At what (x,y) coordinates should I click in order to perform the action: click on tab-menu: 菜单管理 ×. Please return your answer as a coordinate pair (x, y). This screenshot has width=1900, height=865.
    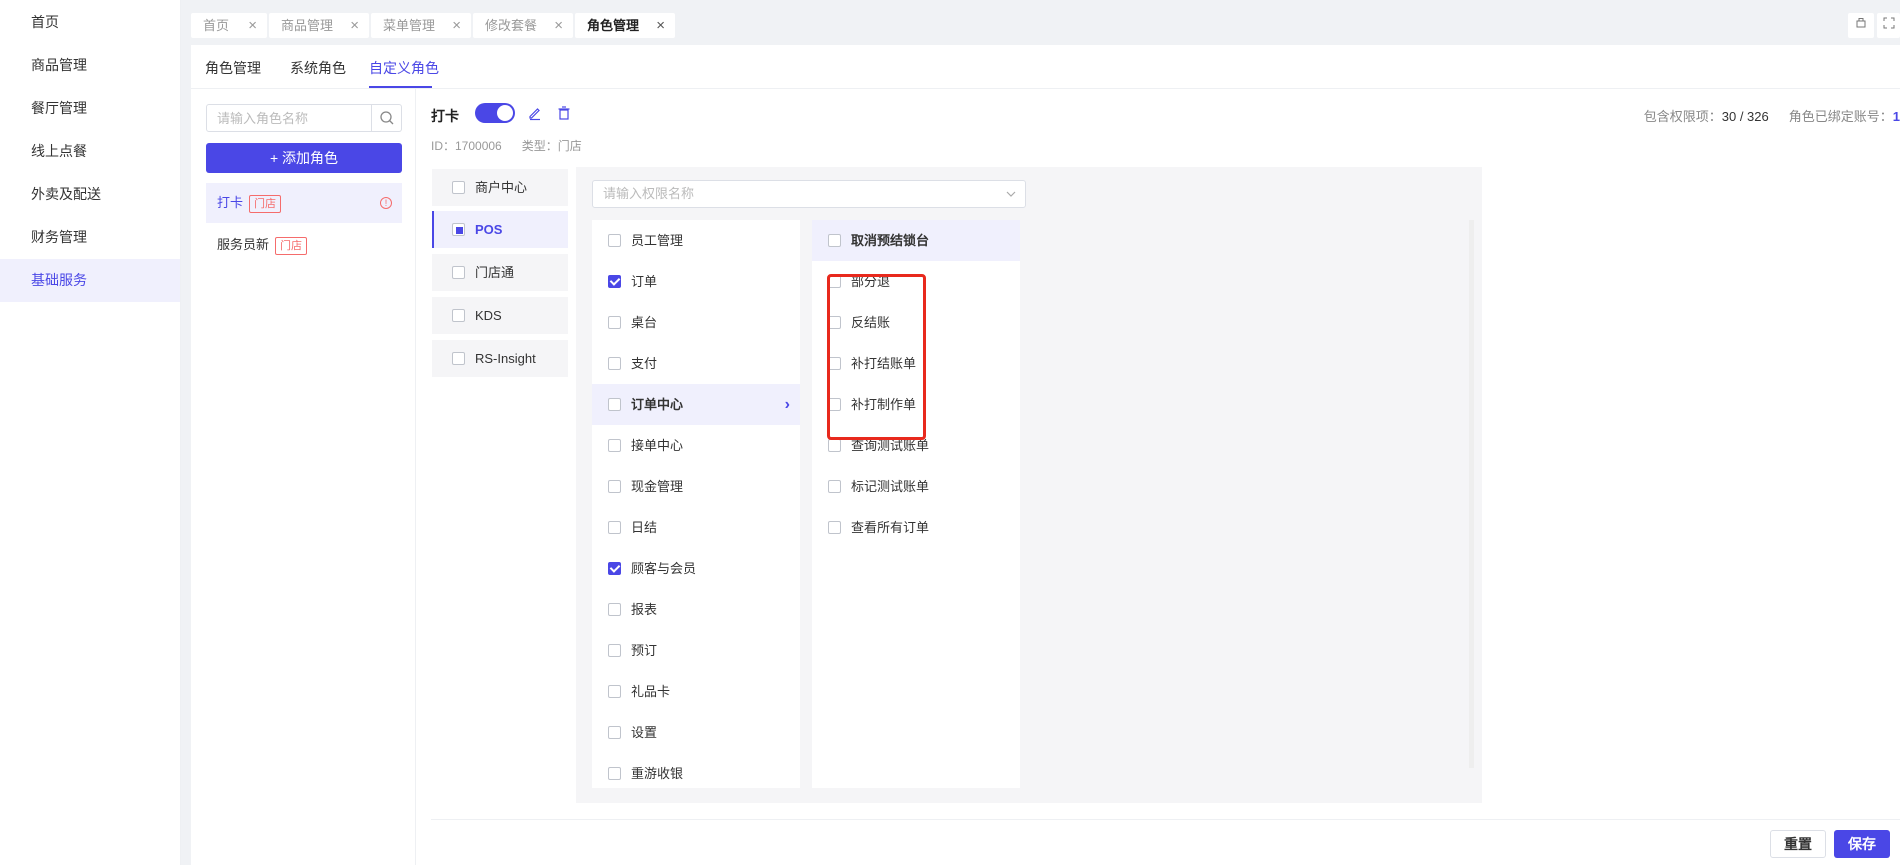
    Looking at the image, I should click on (421, 25).